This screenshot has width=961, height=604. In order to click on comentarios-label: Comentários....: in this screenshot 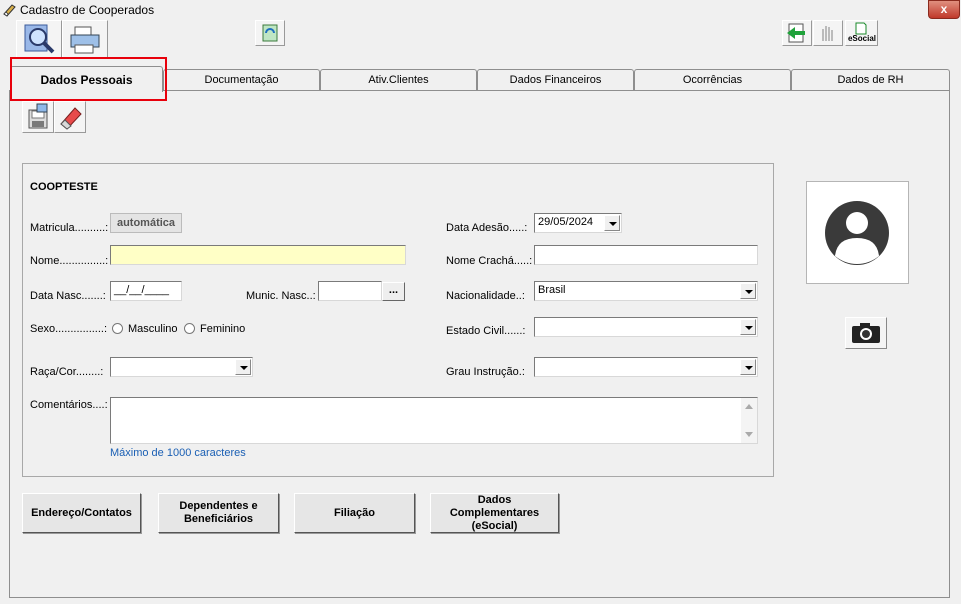, I will do `click(69, 405)`.